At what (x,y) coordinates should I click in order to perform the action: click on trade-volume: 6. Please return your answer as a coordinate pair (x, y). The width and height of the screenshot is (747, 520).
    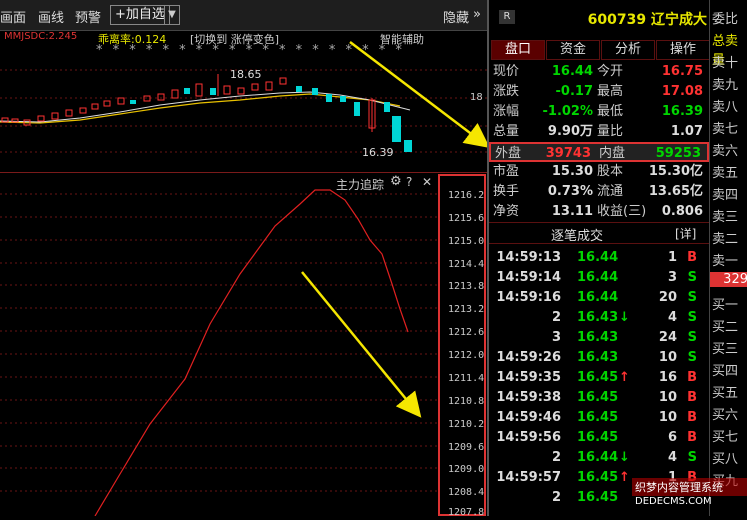
    Looking at the image, I should click on (672, 437).